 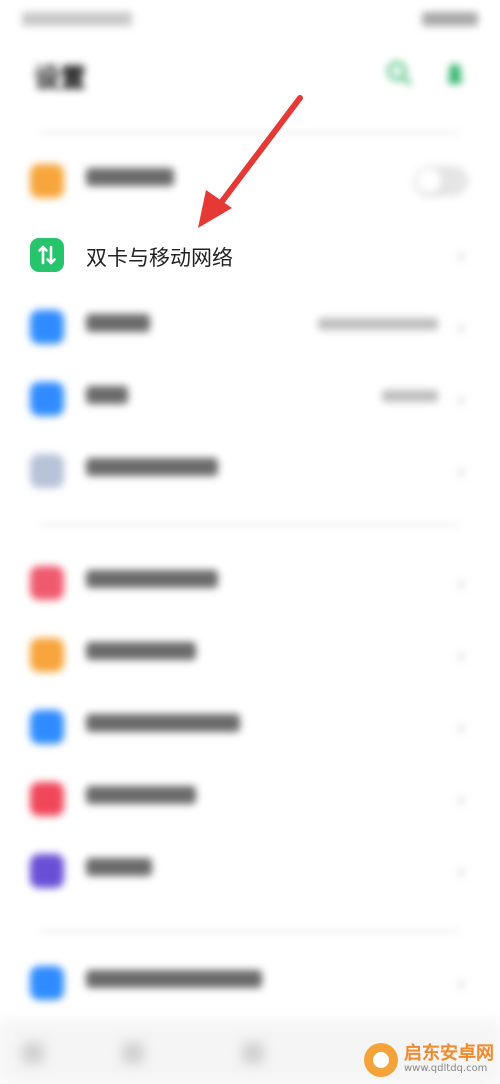 I want to click on settings-row-airplane-mode, so click(x=250, y=182).